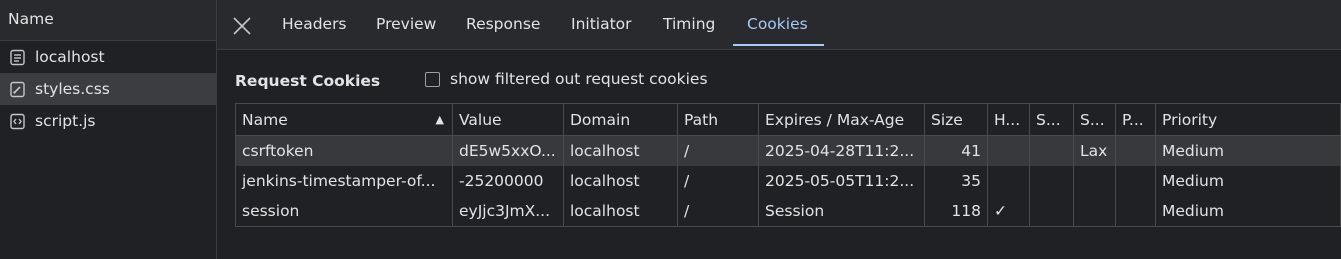 This screenshot has width=1341, height=259. Describe the element at coordinates (579, 79) in the screenshot. I see `checkbox-label: show filtered out request cookies` at that location.